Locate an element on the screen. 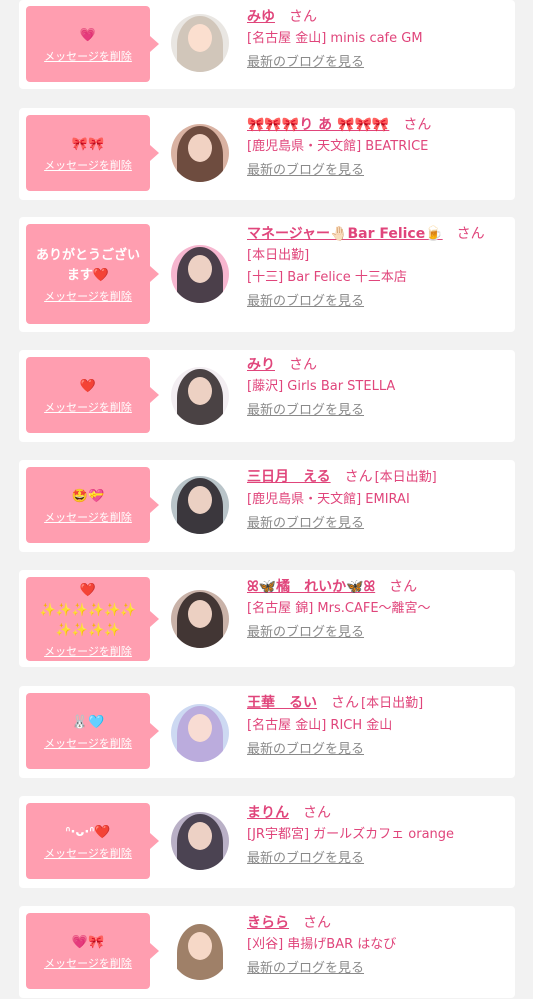 The width and height of the screenshot is (533, 999). cast-name-link: きらら is located at coordinates (268, 923).